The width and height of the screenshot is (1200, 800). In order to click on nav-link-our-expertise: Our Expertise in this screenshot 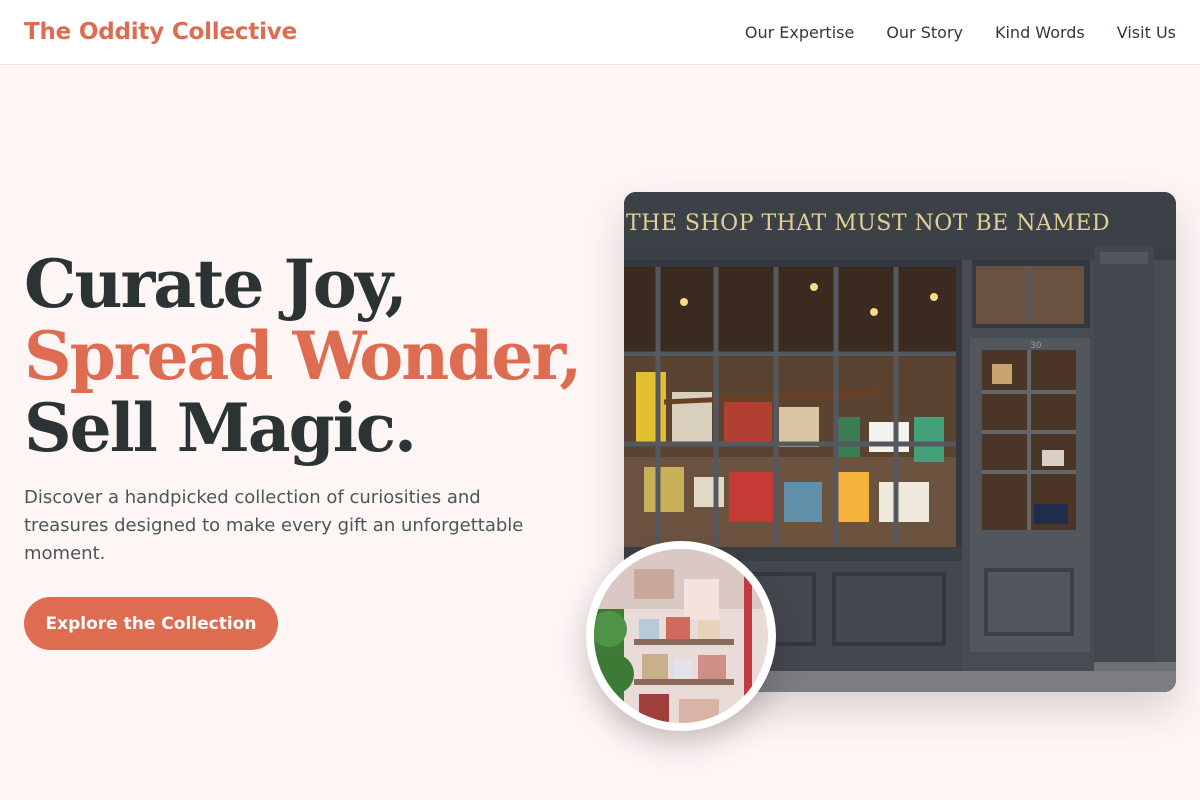, I will do `click(799, 32)`.